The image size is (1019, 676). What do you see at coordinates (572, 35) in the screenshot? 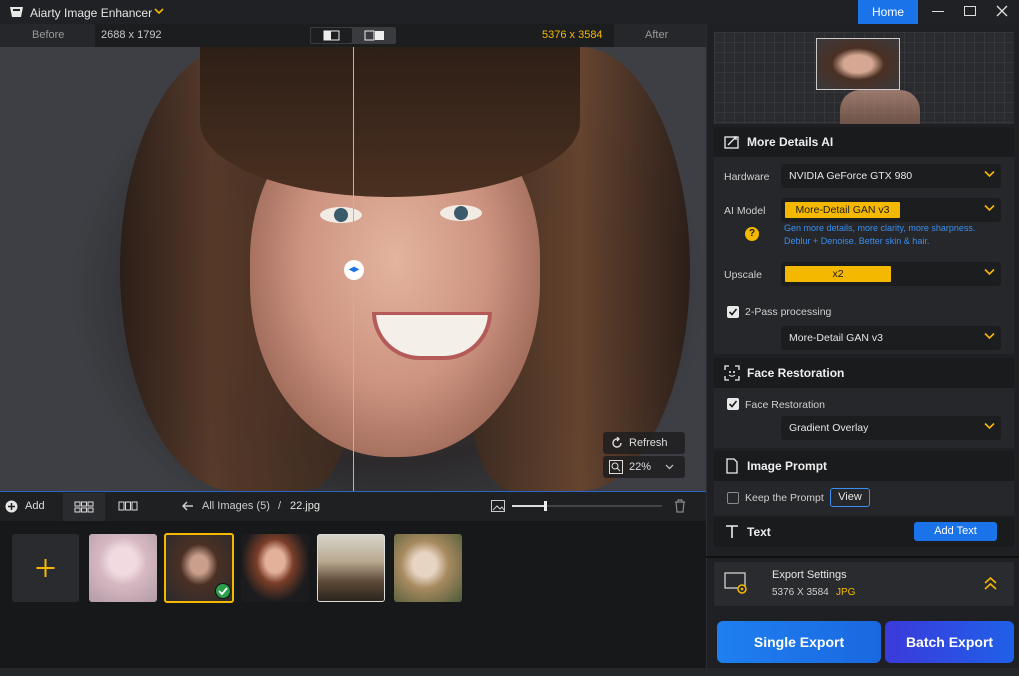
I see `after-resolution: 5376 x 3584` at bounding box center [572, 35].